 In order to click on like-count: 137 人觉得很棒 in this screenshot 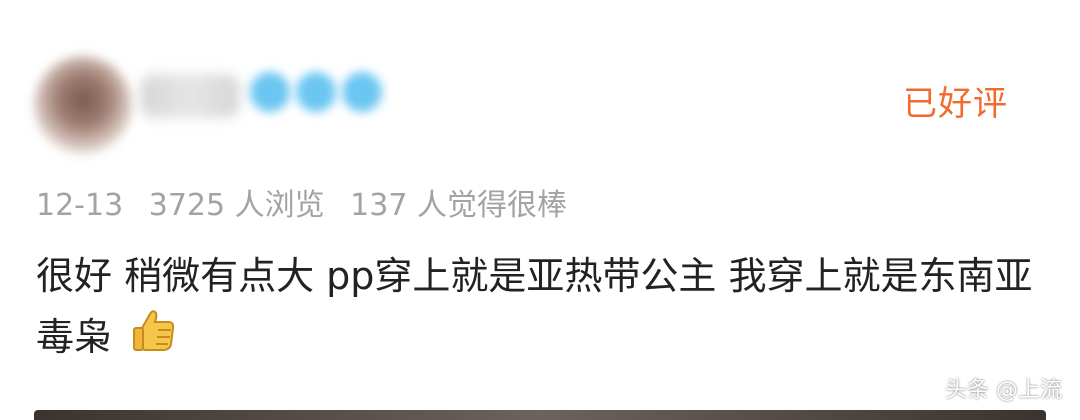, I will do `click(458, 205)`.